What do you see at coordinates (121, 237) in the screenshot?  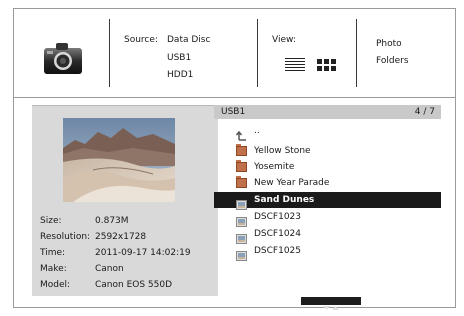 I see `info-value: 2592x1728` at bounding box center [121, 237].